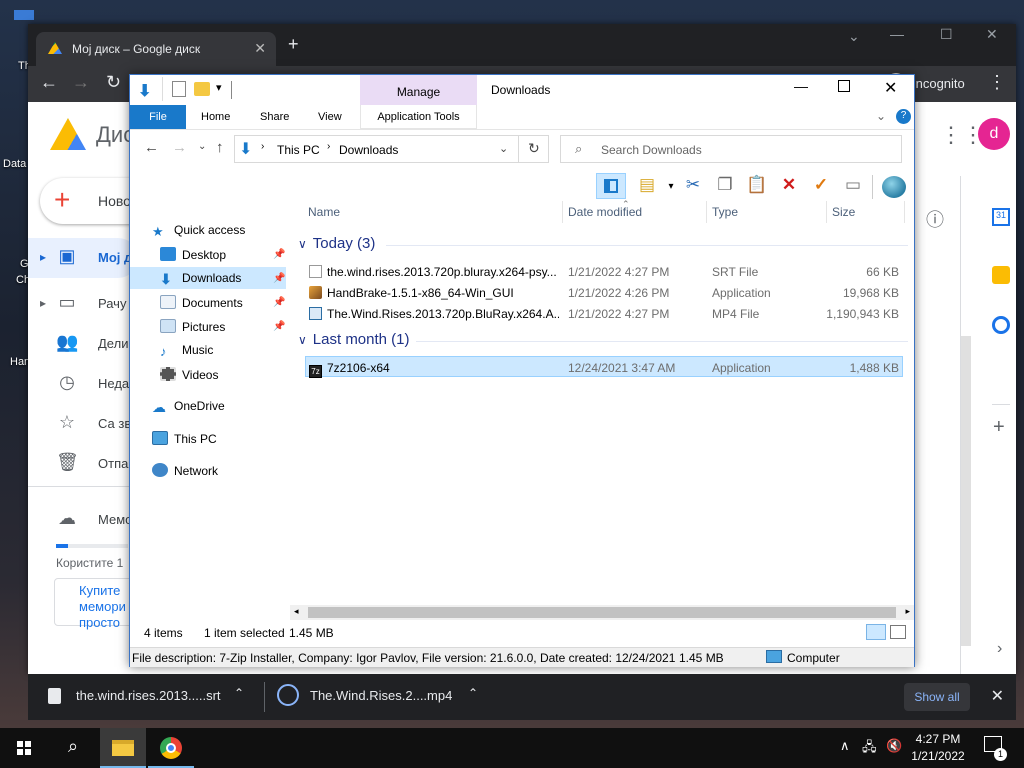 Image resolution: width=1024 pixels, height=768 pixels. I want to click on chrome-tab-drive: Мој диск – Google диск ✕, so click(156, 49).